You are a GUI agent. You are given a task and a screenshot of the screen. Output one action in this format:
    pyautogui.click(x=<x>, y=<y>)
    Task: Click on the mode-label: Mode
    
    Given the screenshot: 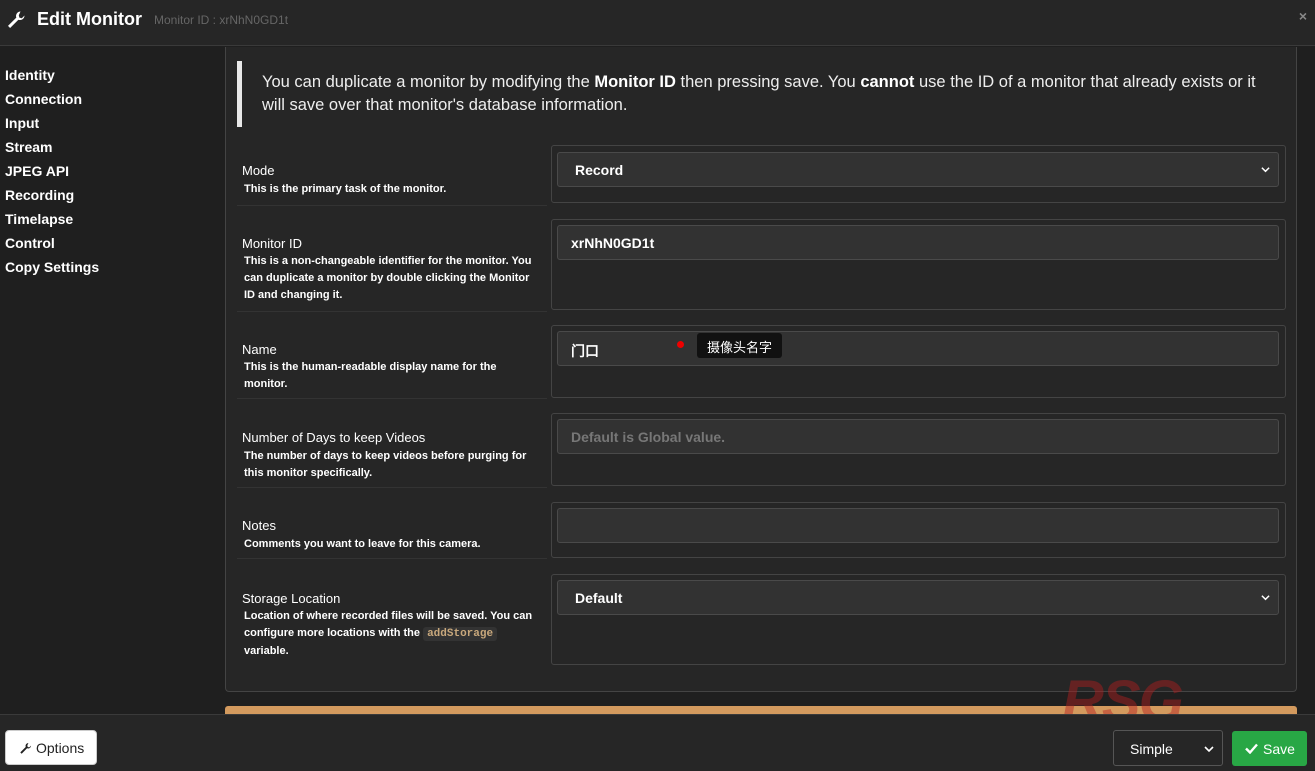 What is the action you would take?
    pyautogui.click(x=258, y=170)
    